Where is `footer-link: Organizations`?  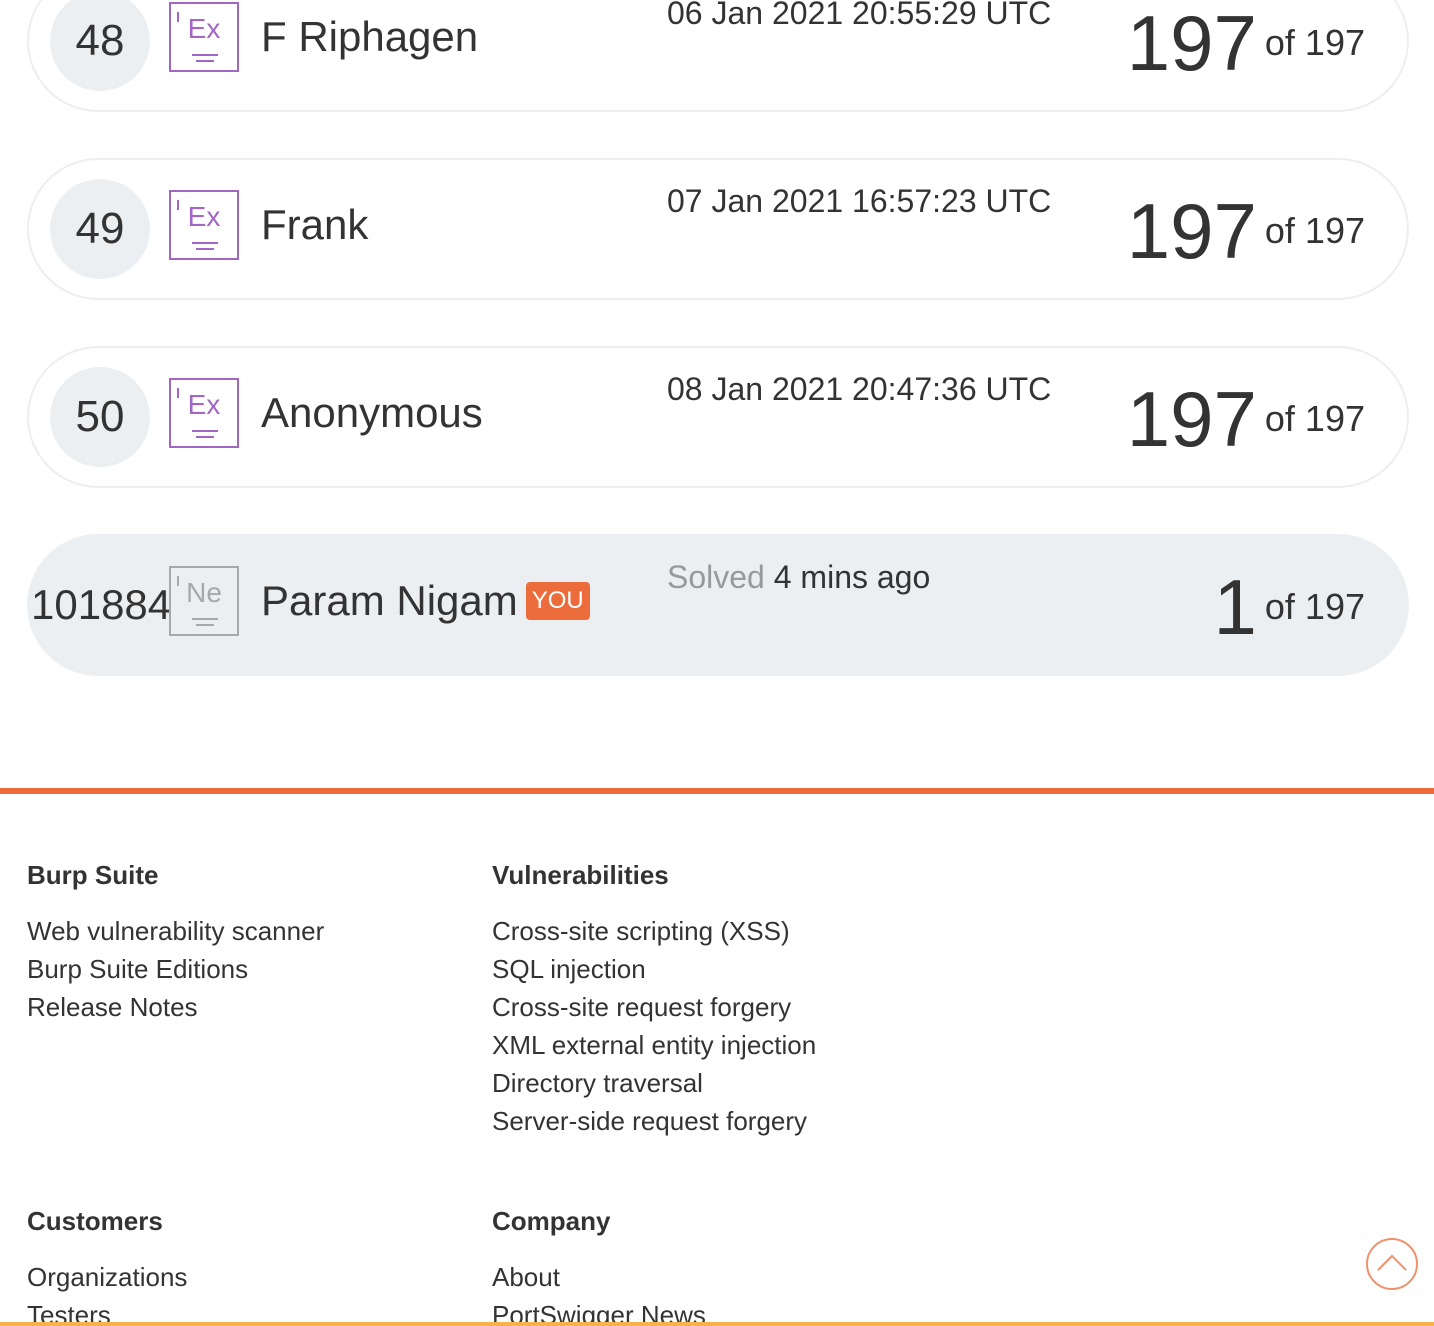
footer-link: Organizations is located at coordinates (237, 1277).